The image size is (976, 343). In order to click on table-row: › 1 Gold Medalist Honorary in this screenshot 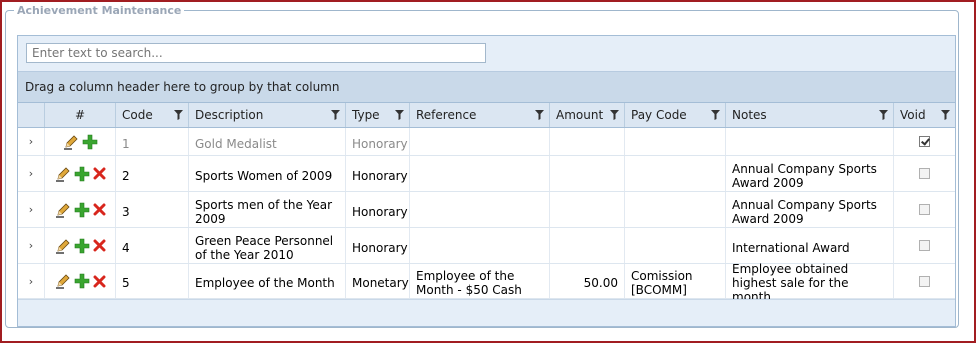, I will do `click(486, 142)`.